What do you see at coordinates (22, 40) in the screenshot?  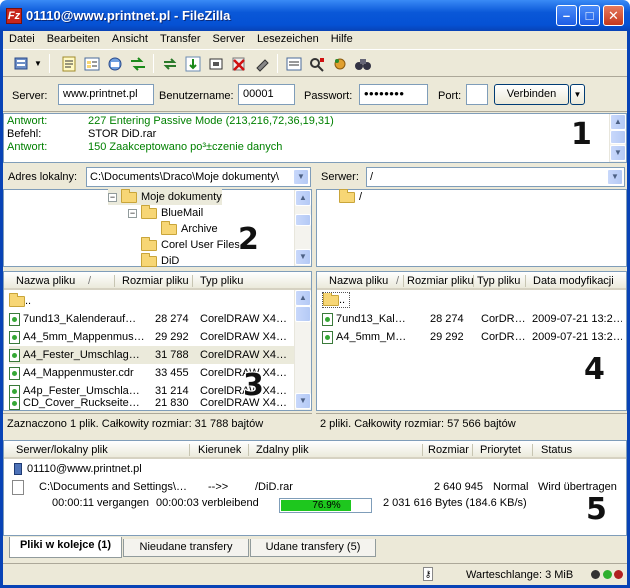 I see `menu-datei: Datei` at bounding box center [22, 40].